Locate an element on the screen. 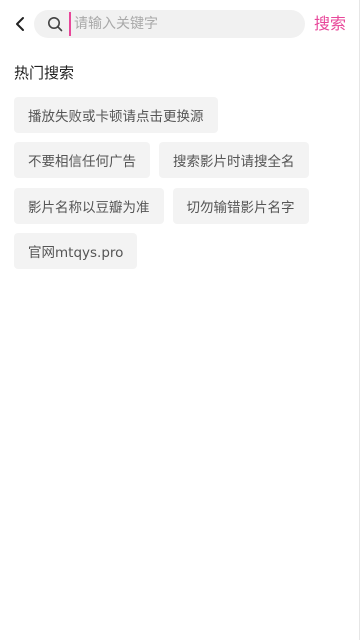  hot-search-tag: 切勿输错影片名字 is located at coordinates (240, 206).